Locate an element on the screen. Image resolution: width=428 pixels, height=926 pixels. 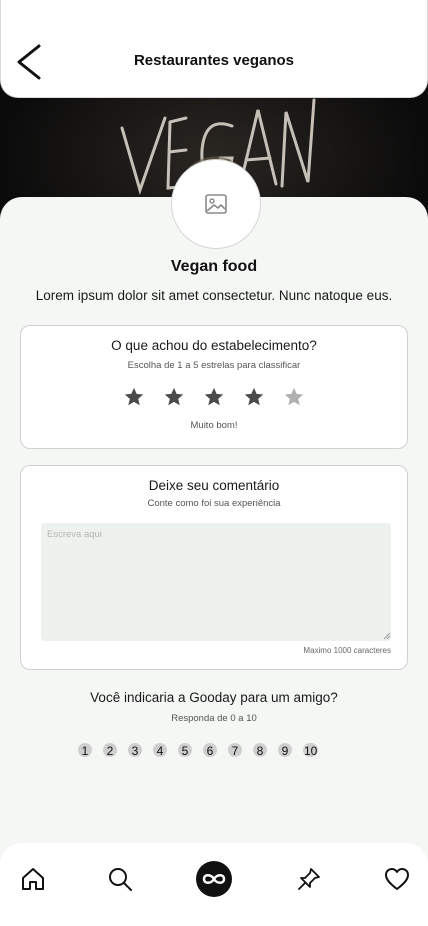
comment-subtitle: Conte como foi sua experiência is located at coordinates (214, 503).